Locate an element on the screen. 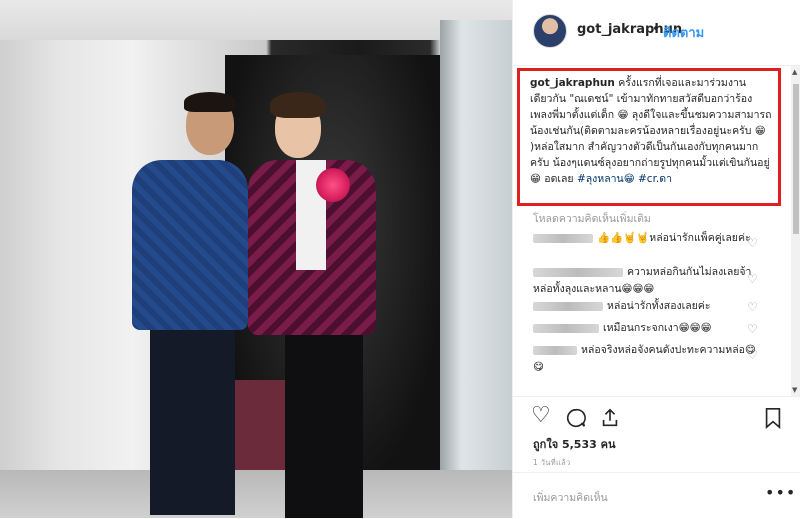 This screenshot has height=519, width=800. likes-count: ถูกใจ 5,533 คน is located at coordinates (574, 444).